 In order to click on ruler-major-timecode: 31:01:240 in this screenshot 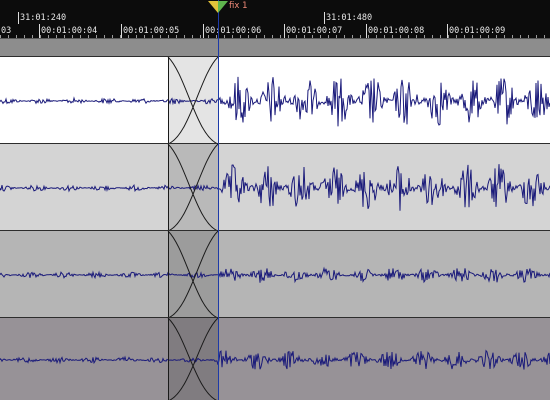, I will do `click(43, 18)`.